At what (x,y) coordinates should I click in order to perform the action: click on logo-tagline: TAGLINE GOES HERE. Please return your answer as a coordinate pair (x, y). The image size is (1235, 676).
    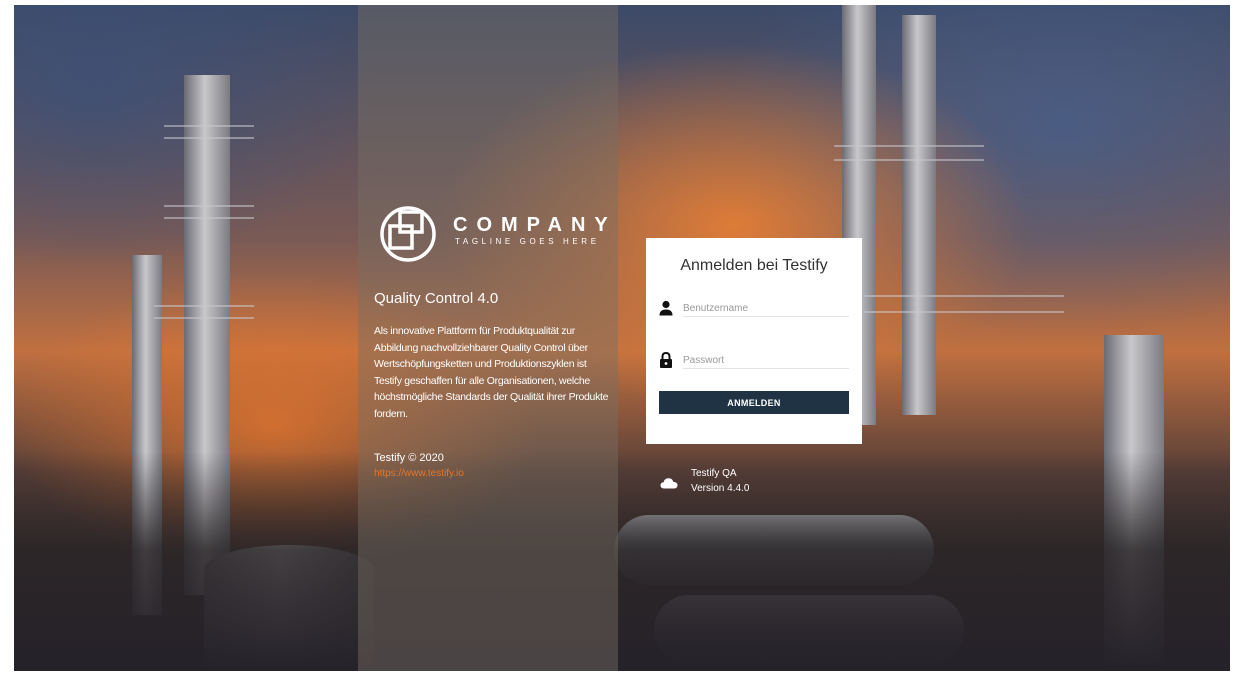
    Looking at the image, I should click on (527, 241).